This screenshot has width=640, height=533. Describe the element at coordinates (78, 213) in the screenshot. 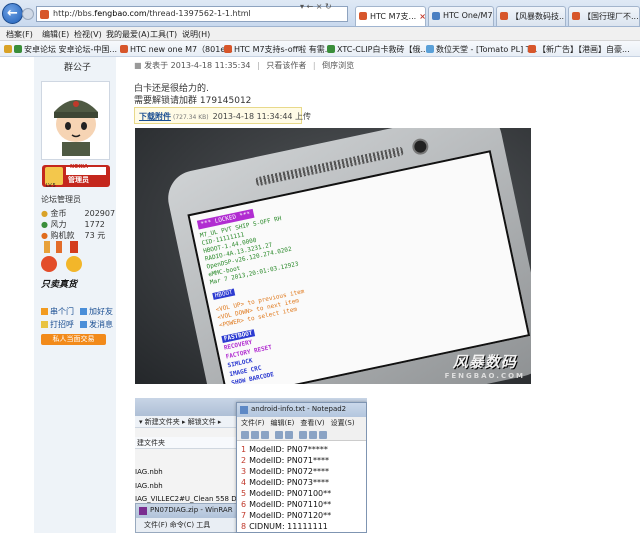

I see `stat-coins: ● 金币 202907` at that location.